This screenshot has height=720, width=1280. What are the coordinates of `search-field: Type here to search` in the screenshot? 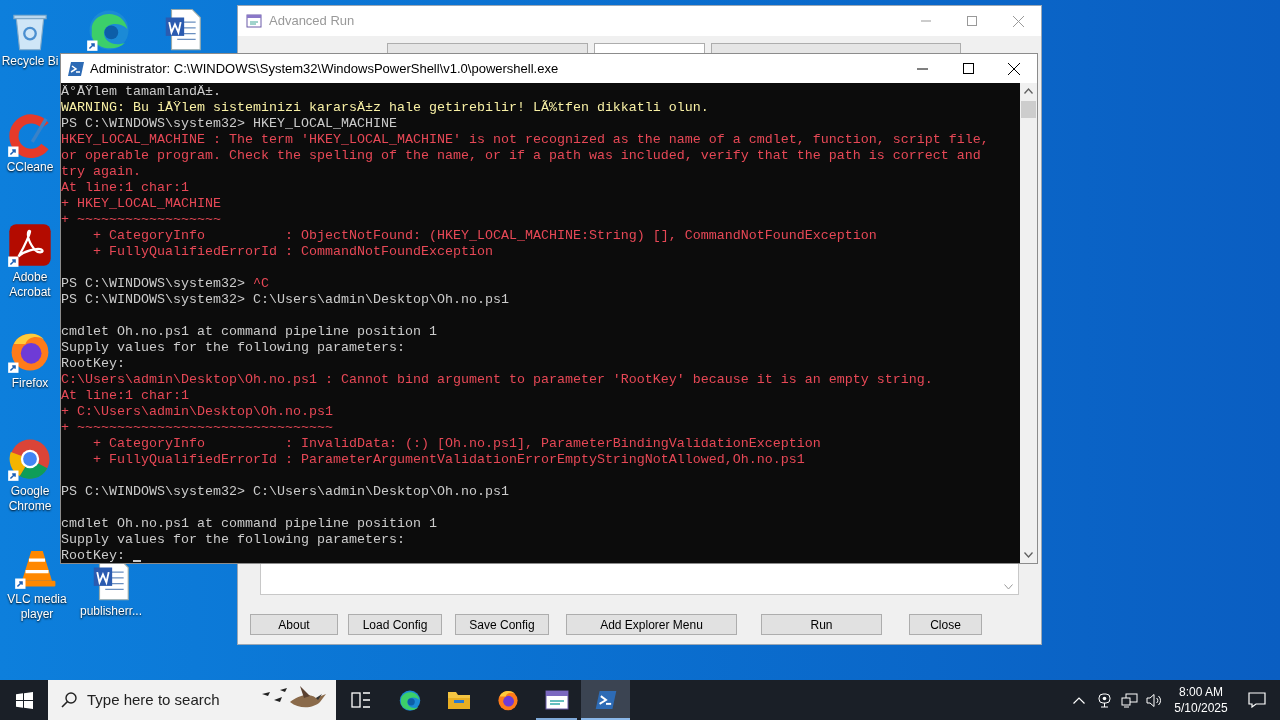 It's located at (192, 700).